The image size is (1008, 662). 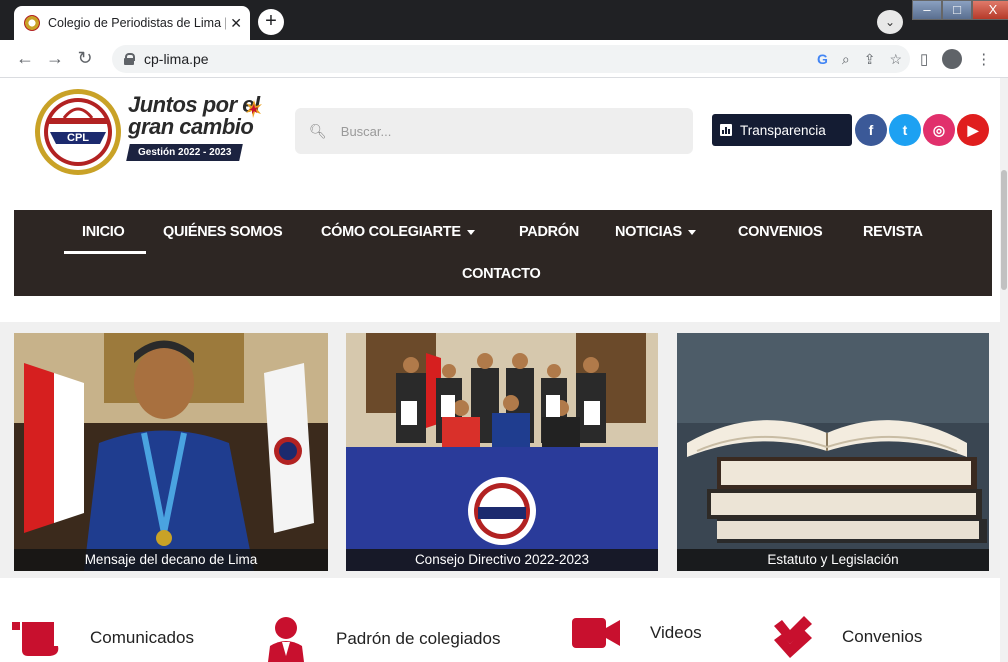 What do you see at coordinates (990, 10) in the screenshot?
I see `close-window-button: X` at bounding box center [990, 10].